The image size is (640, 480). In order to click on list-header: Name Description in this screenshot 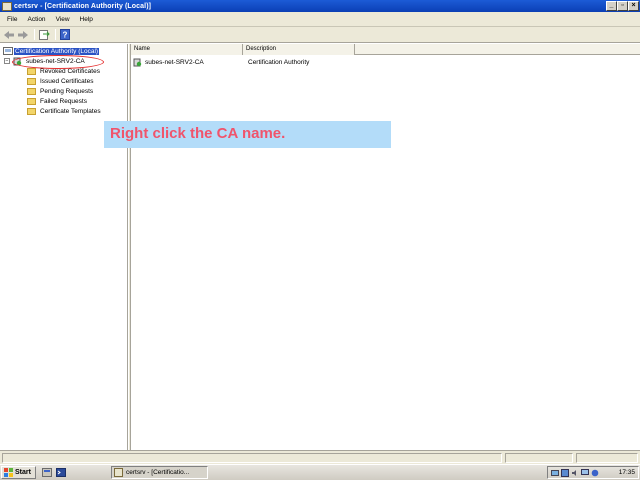, I will do `click(385, 49)`.